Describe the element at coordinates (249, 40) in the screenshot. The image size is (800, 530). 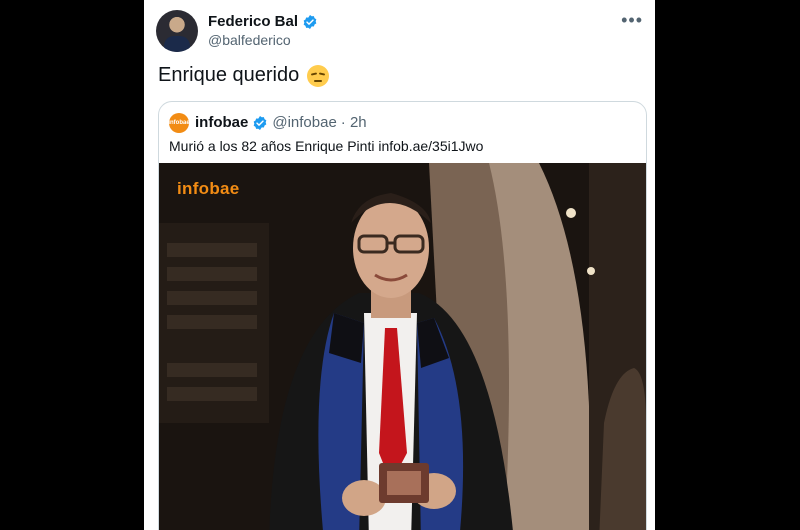
I see `author-handle: @balfederico` at that location.